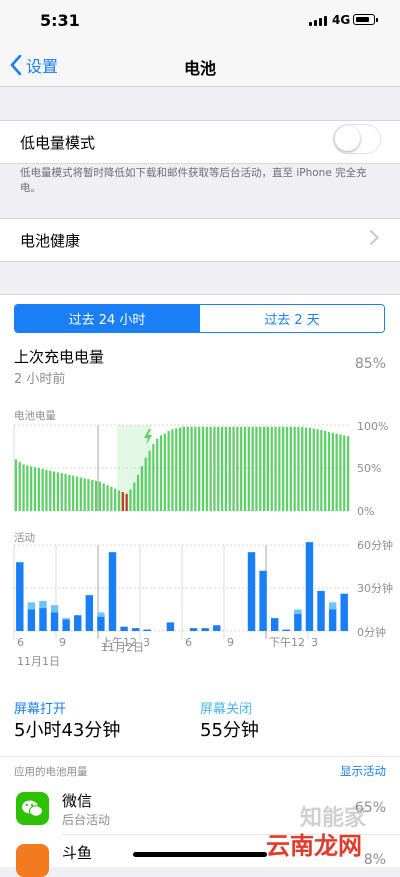 The height and width of the screenshot is (877, 400). What do you see at coordinates (365, 19) in the screenshot?
I see `battery-icon` at bounding box center [365, 19].